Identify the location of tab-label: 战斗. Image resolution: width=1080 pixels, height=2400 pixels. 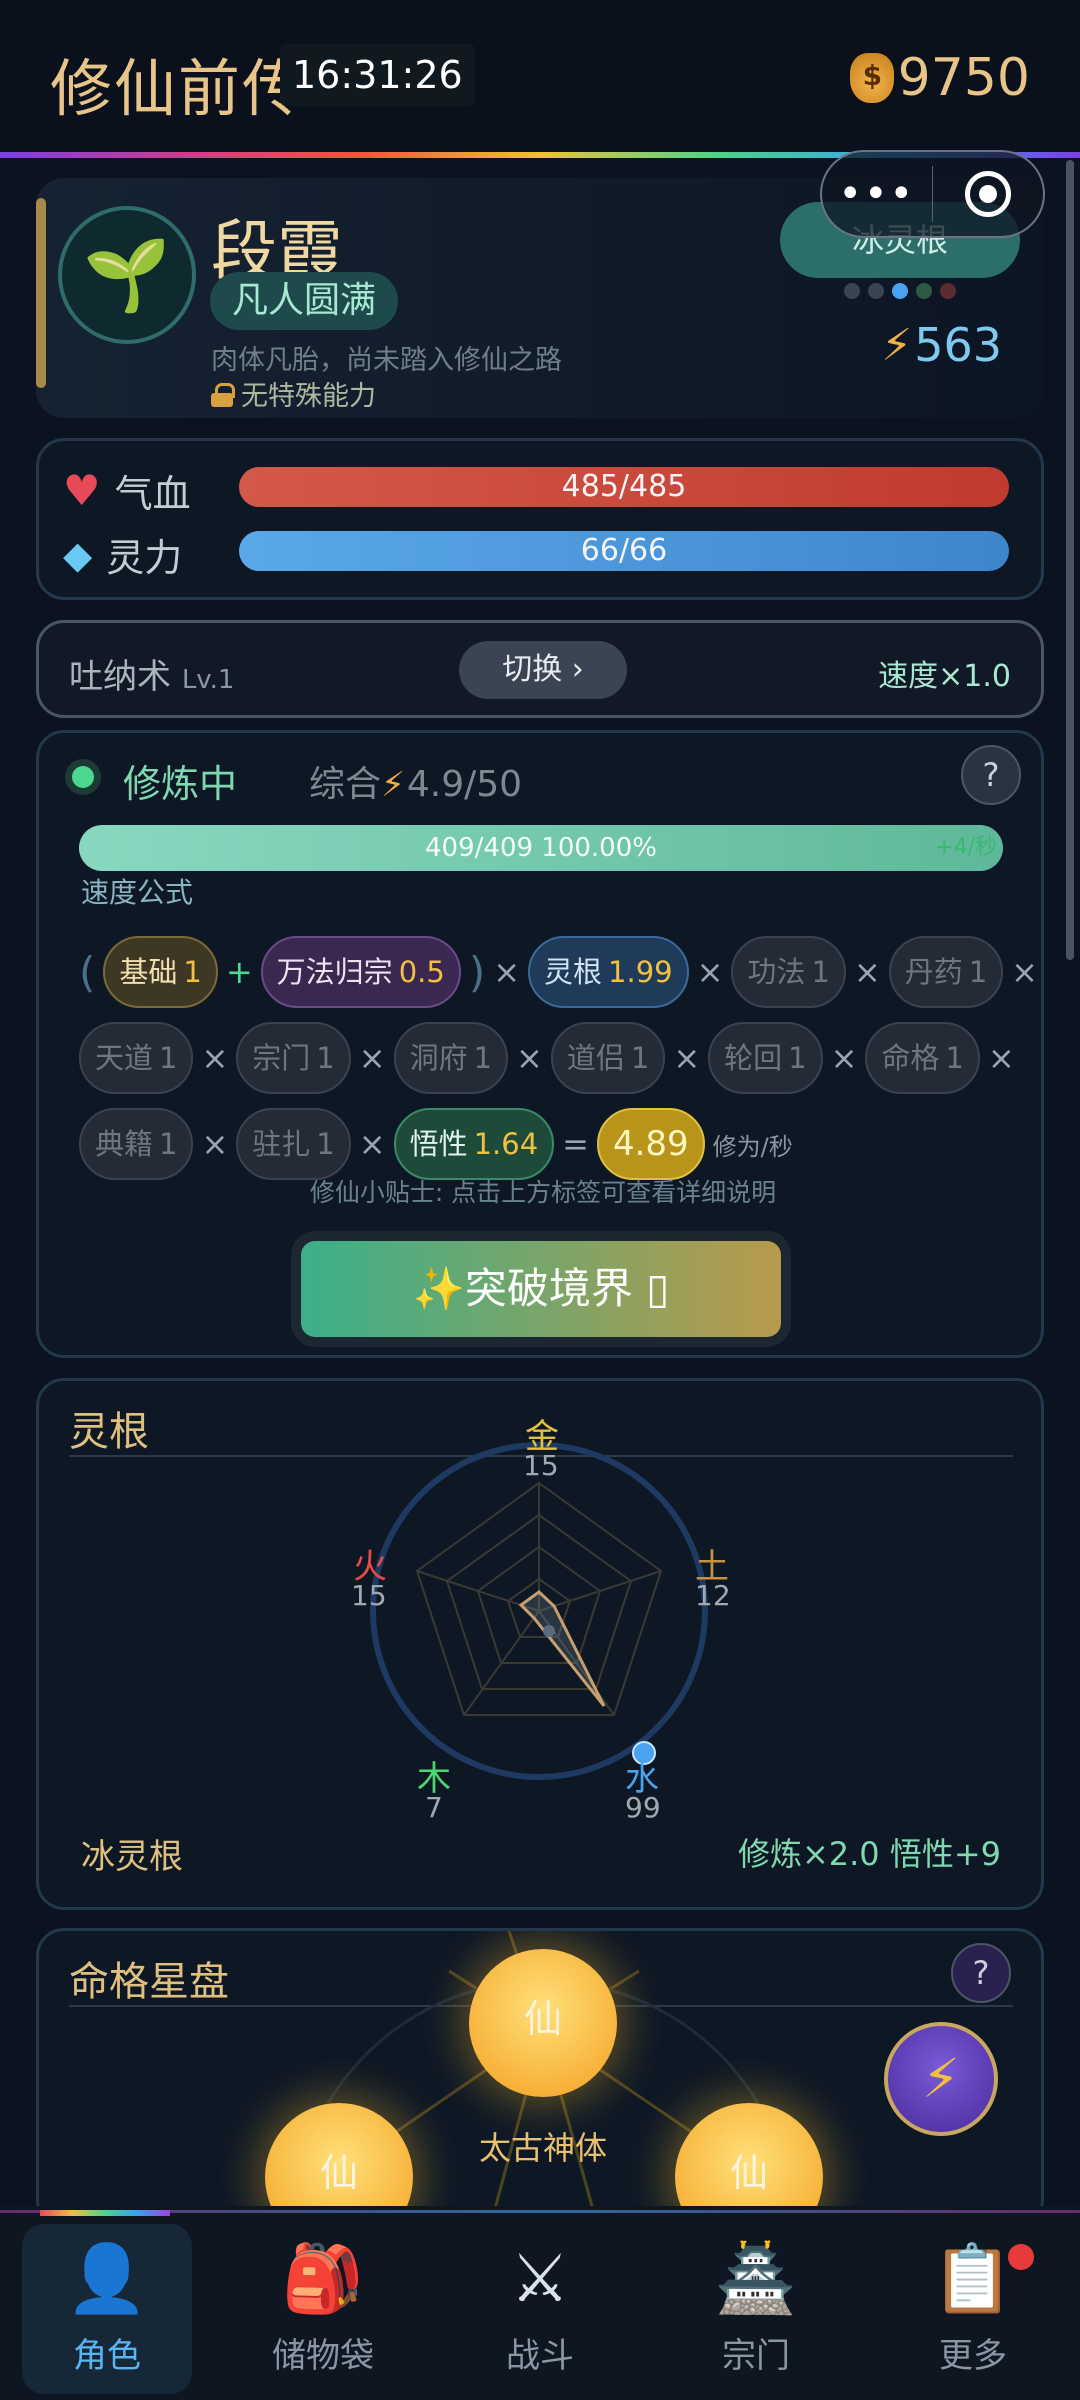
(540, 2356).